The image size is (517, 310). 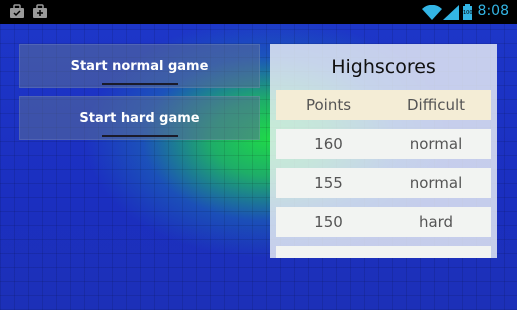 What do you see at coordinates (17, 11) in the screenshot?
I see `briefcase-icon` at bounding box center [17, 11].